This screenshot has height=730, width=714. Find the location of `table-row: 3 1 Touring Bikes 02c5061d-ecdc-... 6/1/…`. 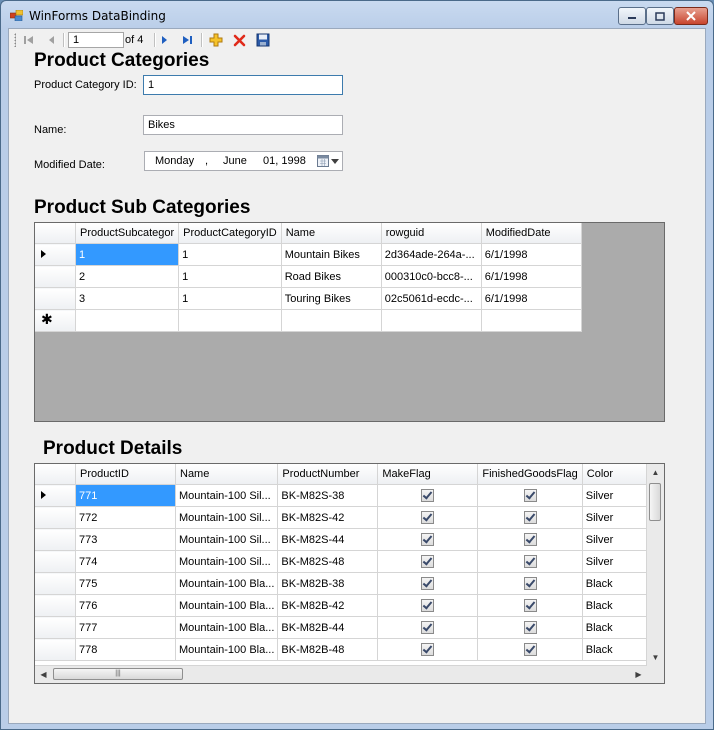

table-row: 3 1 Touring Bikes 02c5061d-ecdc-... 6/1/… is located at coordinates (308, 298).